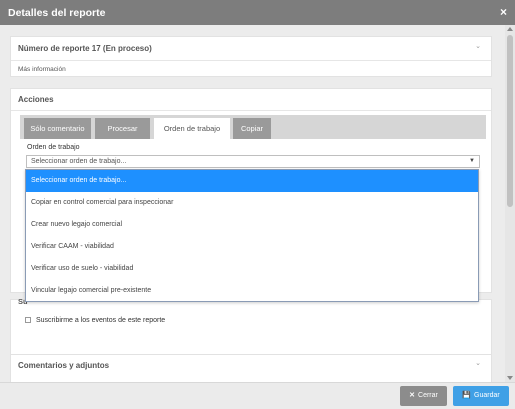  What do you see at coordinates (252, 269) in the screenshot?
I see `option-verify-land-use: Verificar uso de suelo - viabilidad` at bounding box center [252, 269].